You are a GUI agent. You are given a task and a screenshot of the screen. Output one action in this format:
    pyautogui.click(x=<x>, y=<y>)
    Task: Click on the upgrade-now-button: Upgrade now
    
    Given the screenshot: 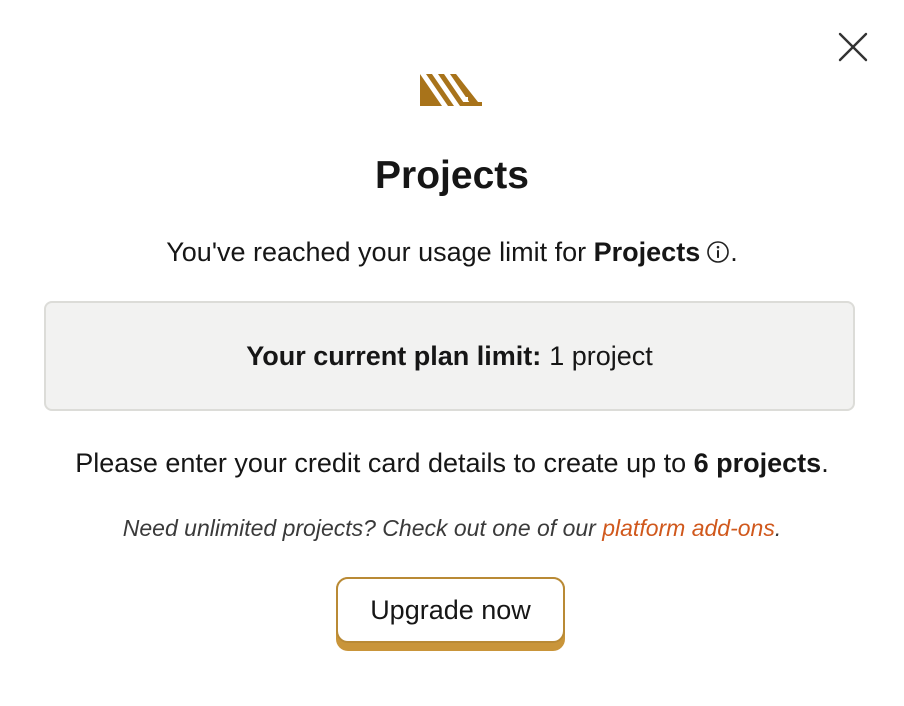 What is the action you would take?
    pyautogui.click(x=450, y=610)
    